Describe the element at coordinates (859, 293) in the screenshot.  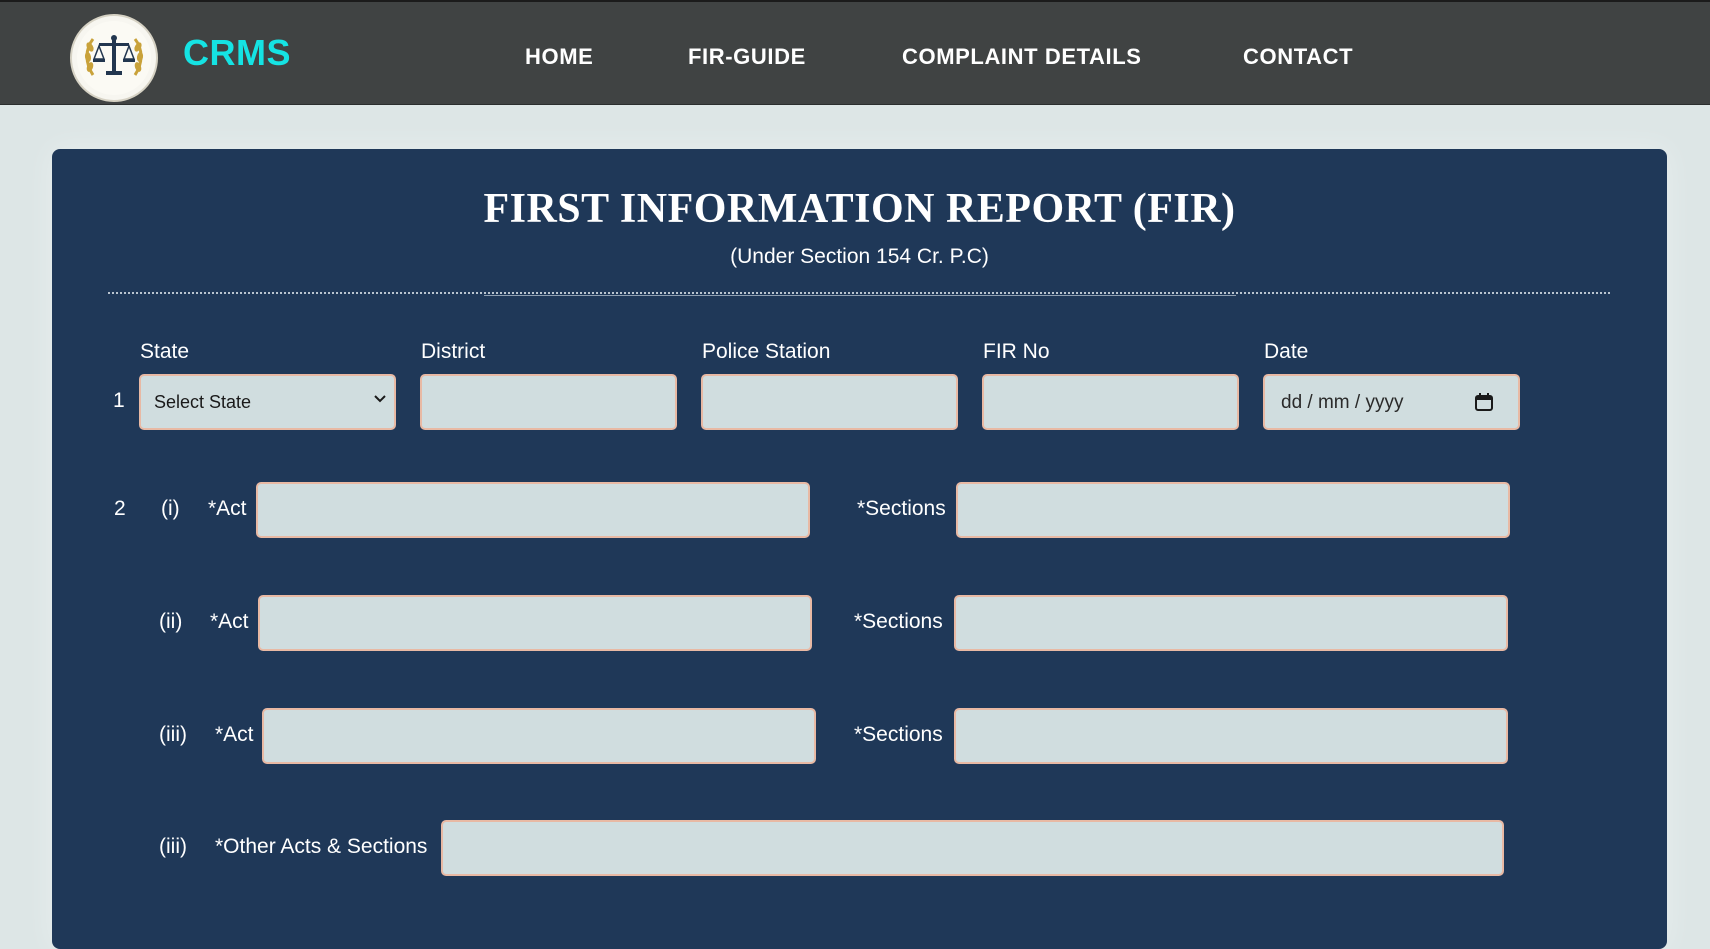
I see `title-divider` at that location.